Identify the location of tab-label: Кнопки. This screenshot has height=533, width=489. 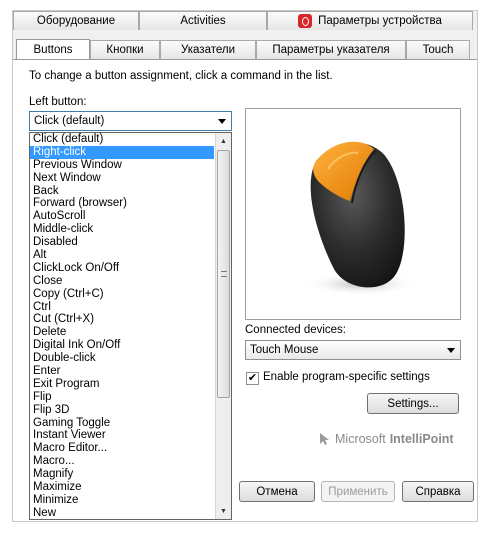
(125, 50).